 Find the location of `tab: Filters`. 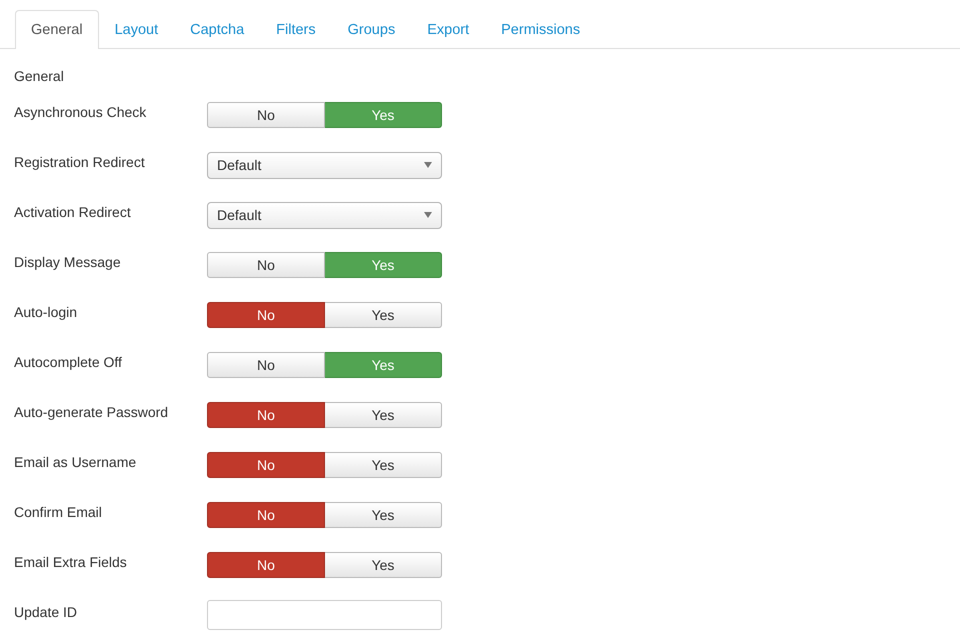

tab: Filters is located at coordinates (296, 29).